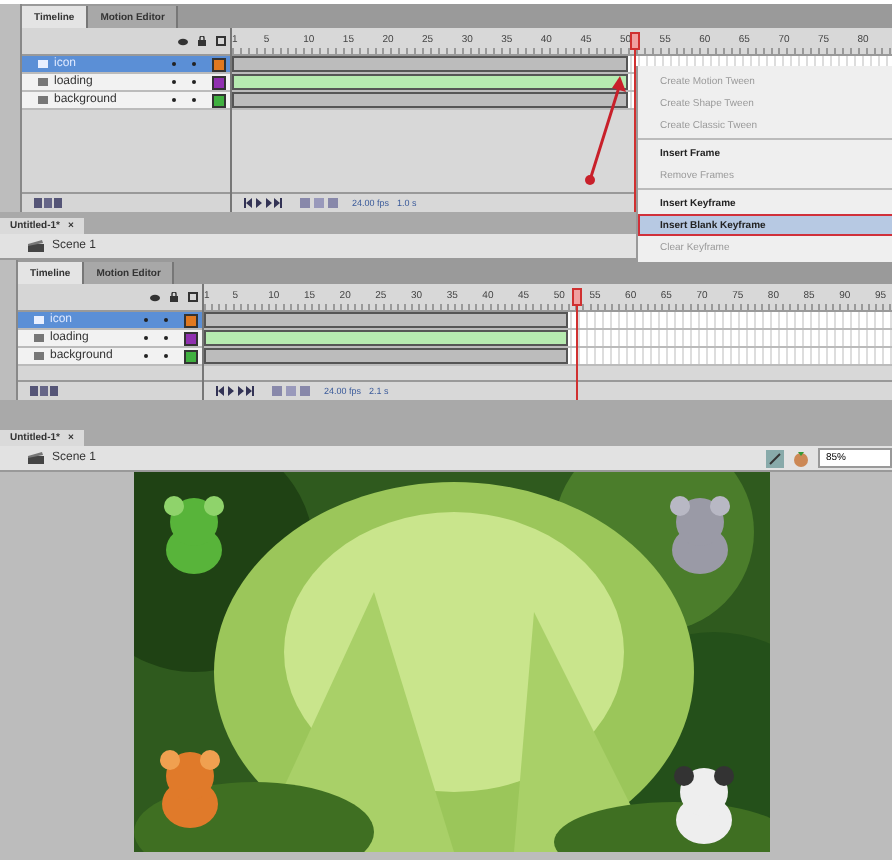 This screenshot has width=892, height=860. What do you see at coordinates (775, 458) in the screenshot?
I see `edit-scene-icon` at bounding box center [775, 458].